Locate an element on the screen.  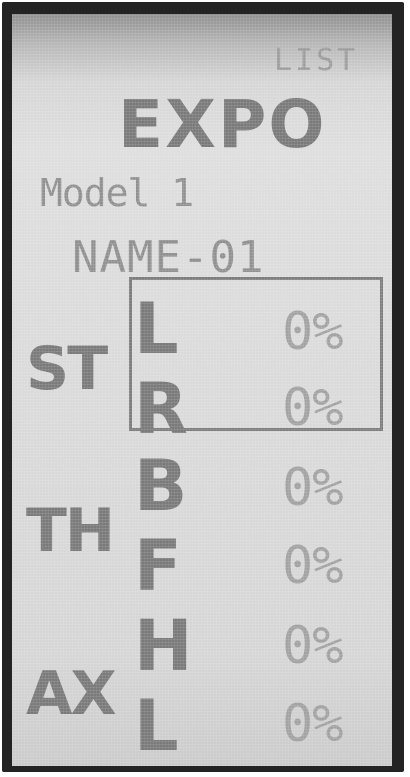
group-label-th: TH is located at coordinates (70, 531).